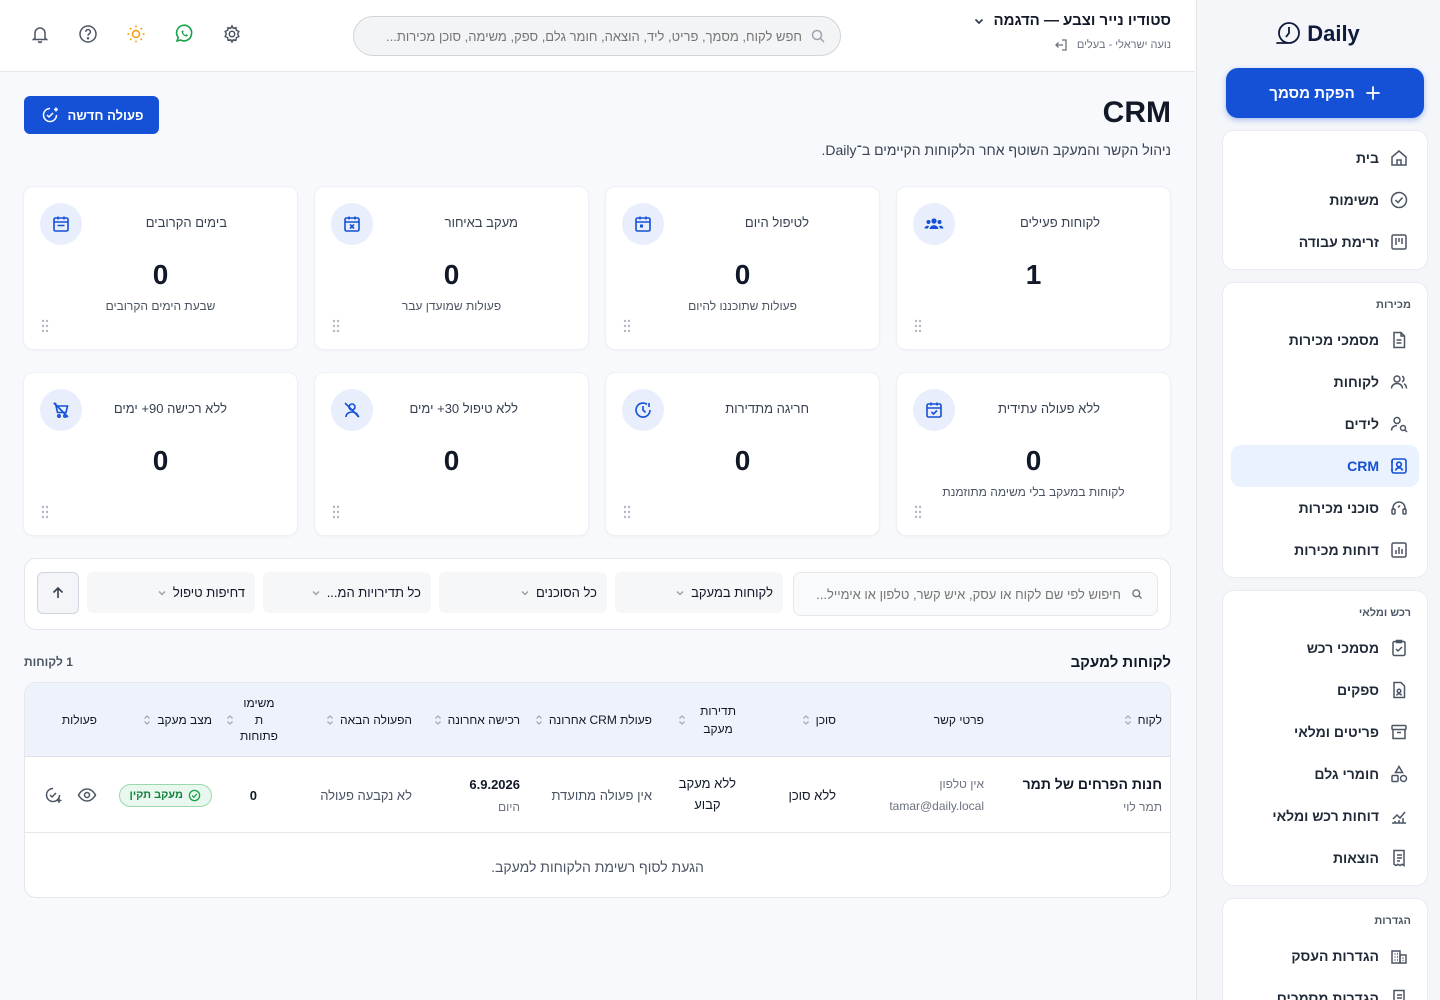 Image resolution: width=1440 pixels, height=1000 pixels. Describe the element at coordinates (1399, 774) in the screenshot. I see `shapes-icon` at that location.